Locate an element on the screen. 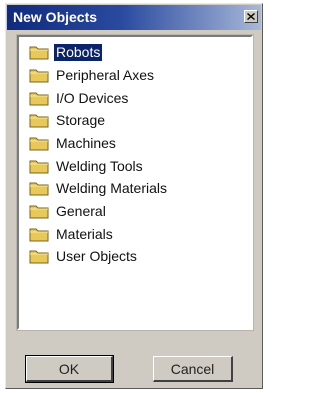  tree-item-label: I/O Devices is located at coordinates (92, 97).